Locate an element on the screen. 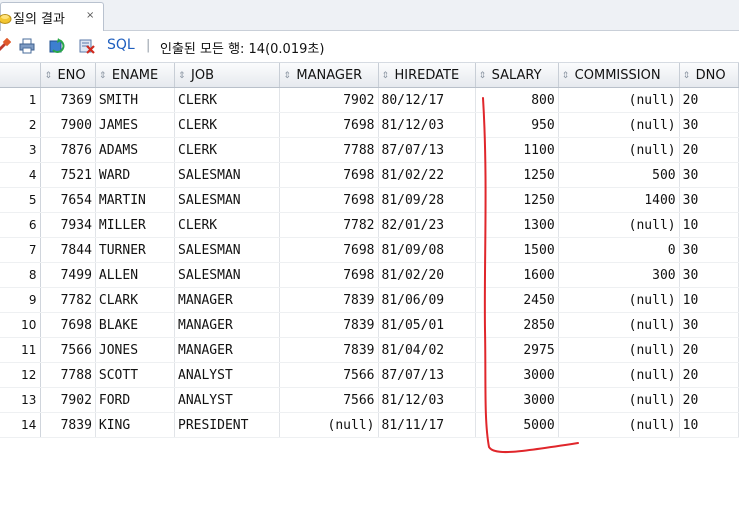 Image resolution: width=739 pixels, height=513 pixels. cell-ename: MILLER is located at coordinates (135, 225).